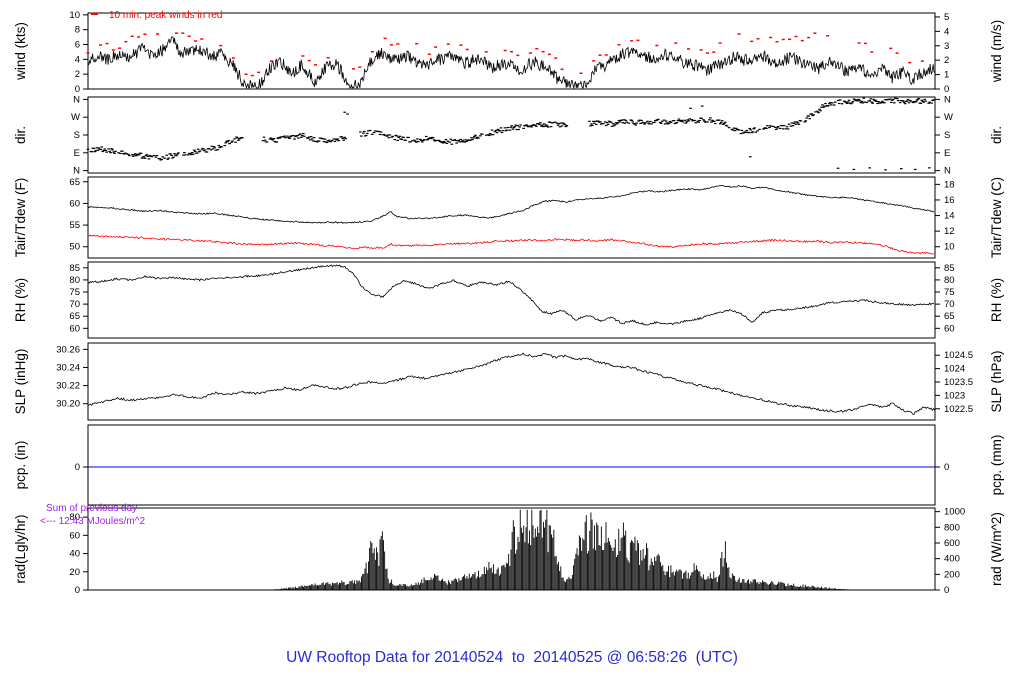 This screenshot has width=1024, height=700. I want to click on svg-text: 600, so click(952, 543).